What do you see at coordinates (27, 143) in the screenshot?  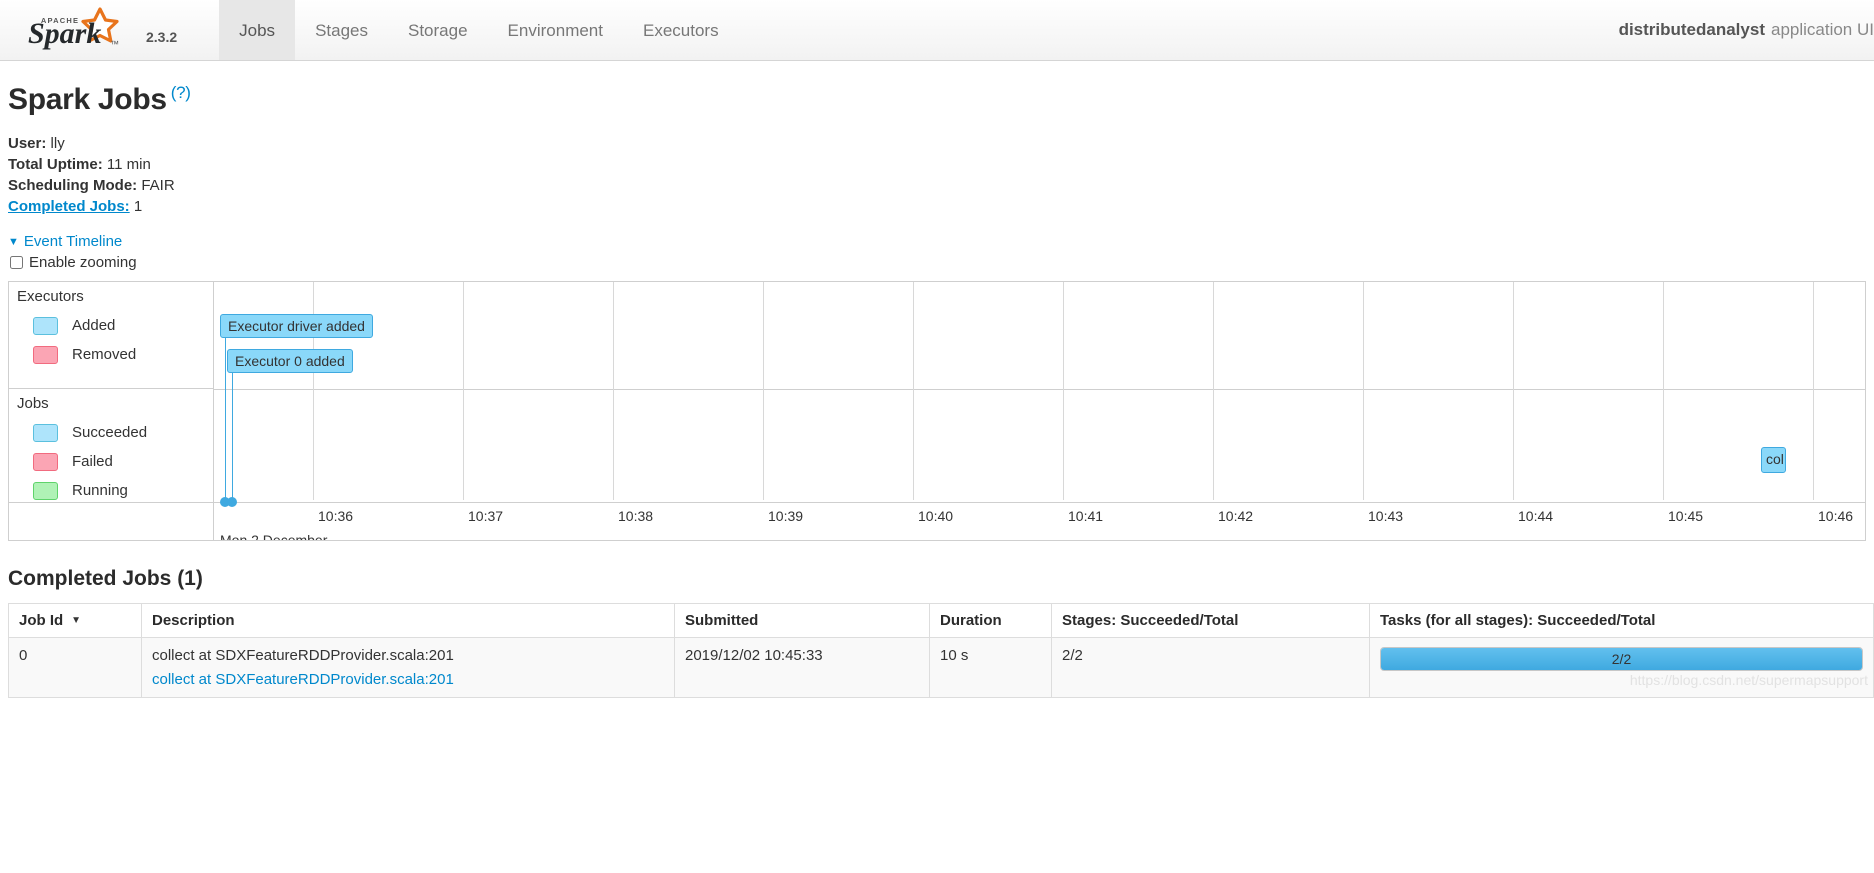 I see `summary-label-user: User:` at bounding box center [27, 143].